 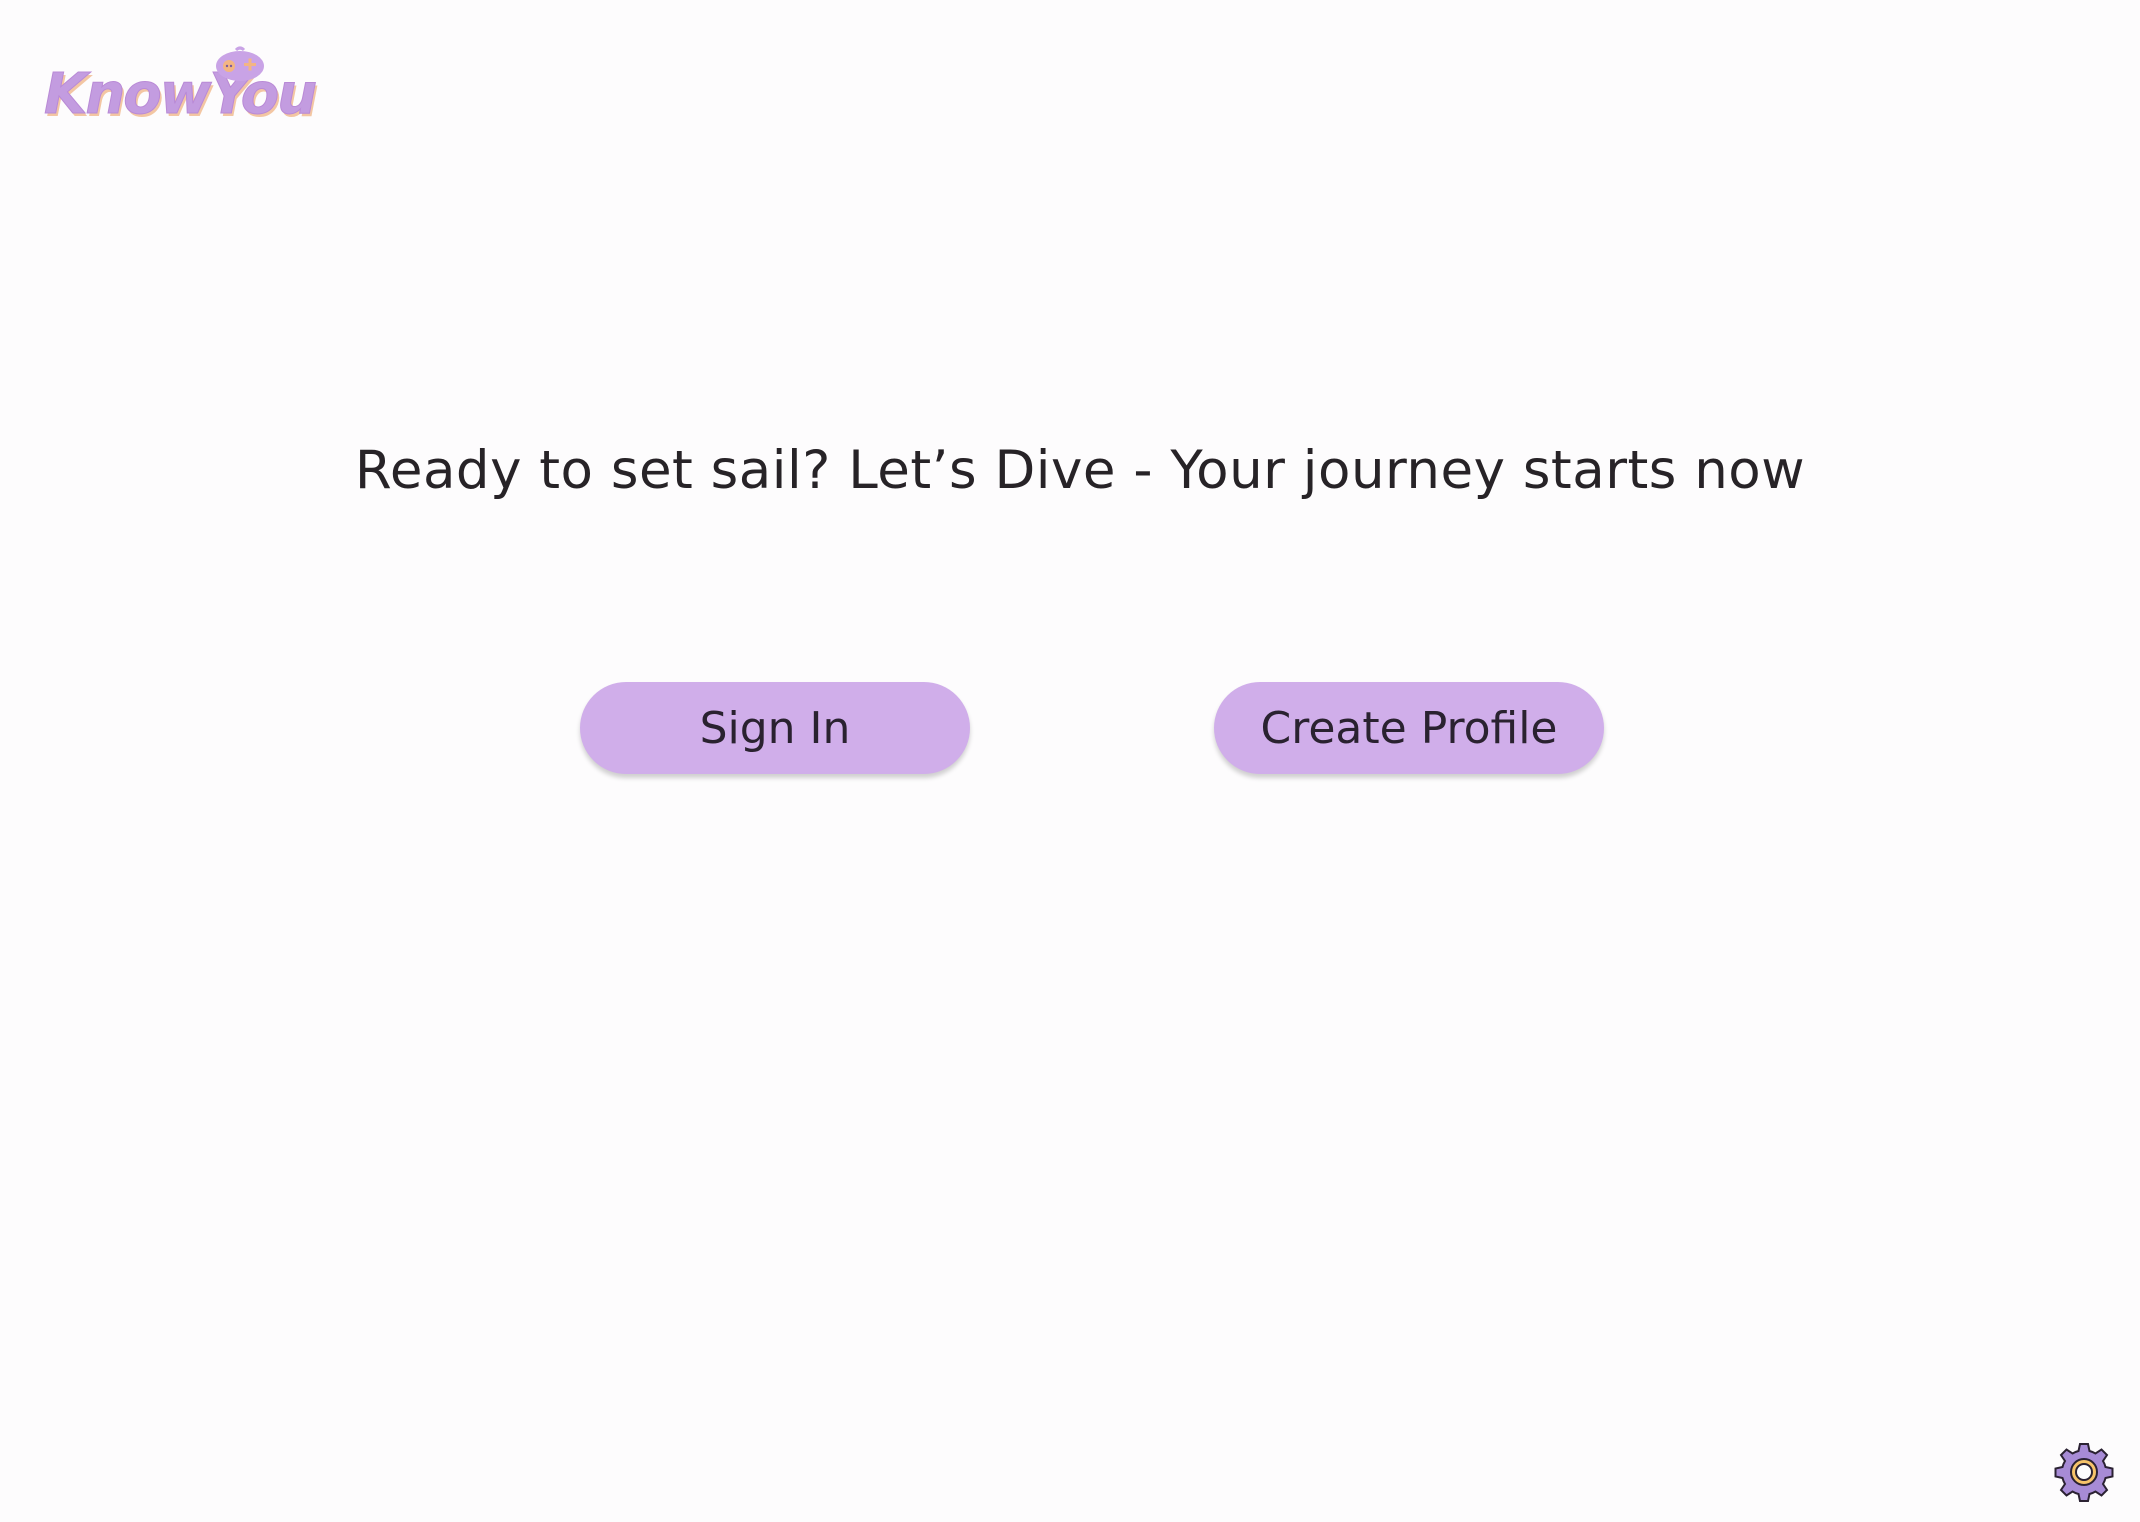 I want to click on gamepad-badge-icon, so click(x=240, y=63).